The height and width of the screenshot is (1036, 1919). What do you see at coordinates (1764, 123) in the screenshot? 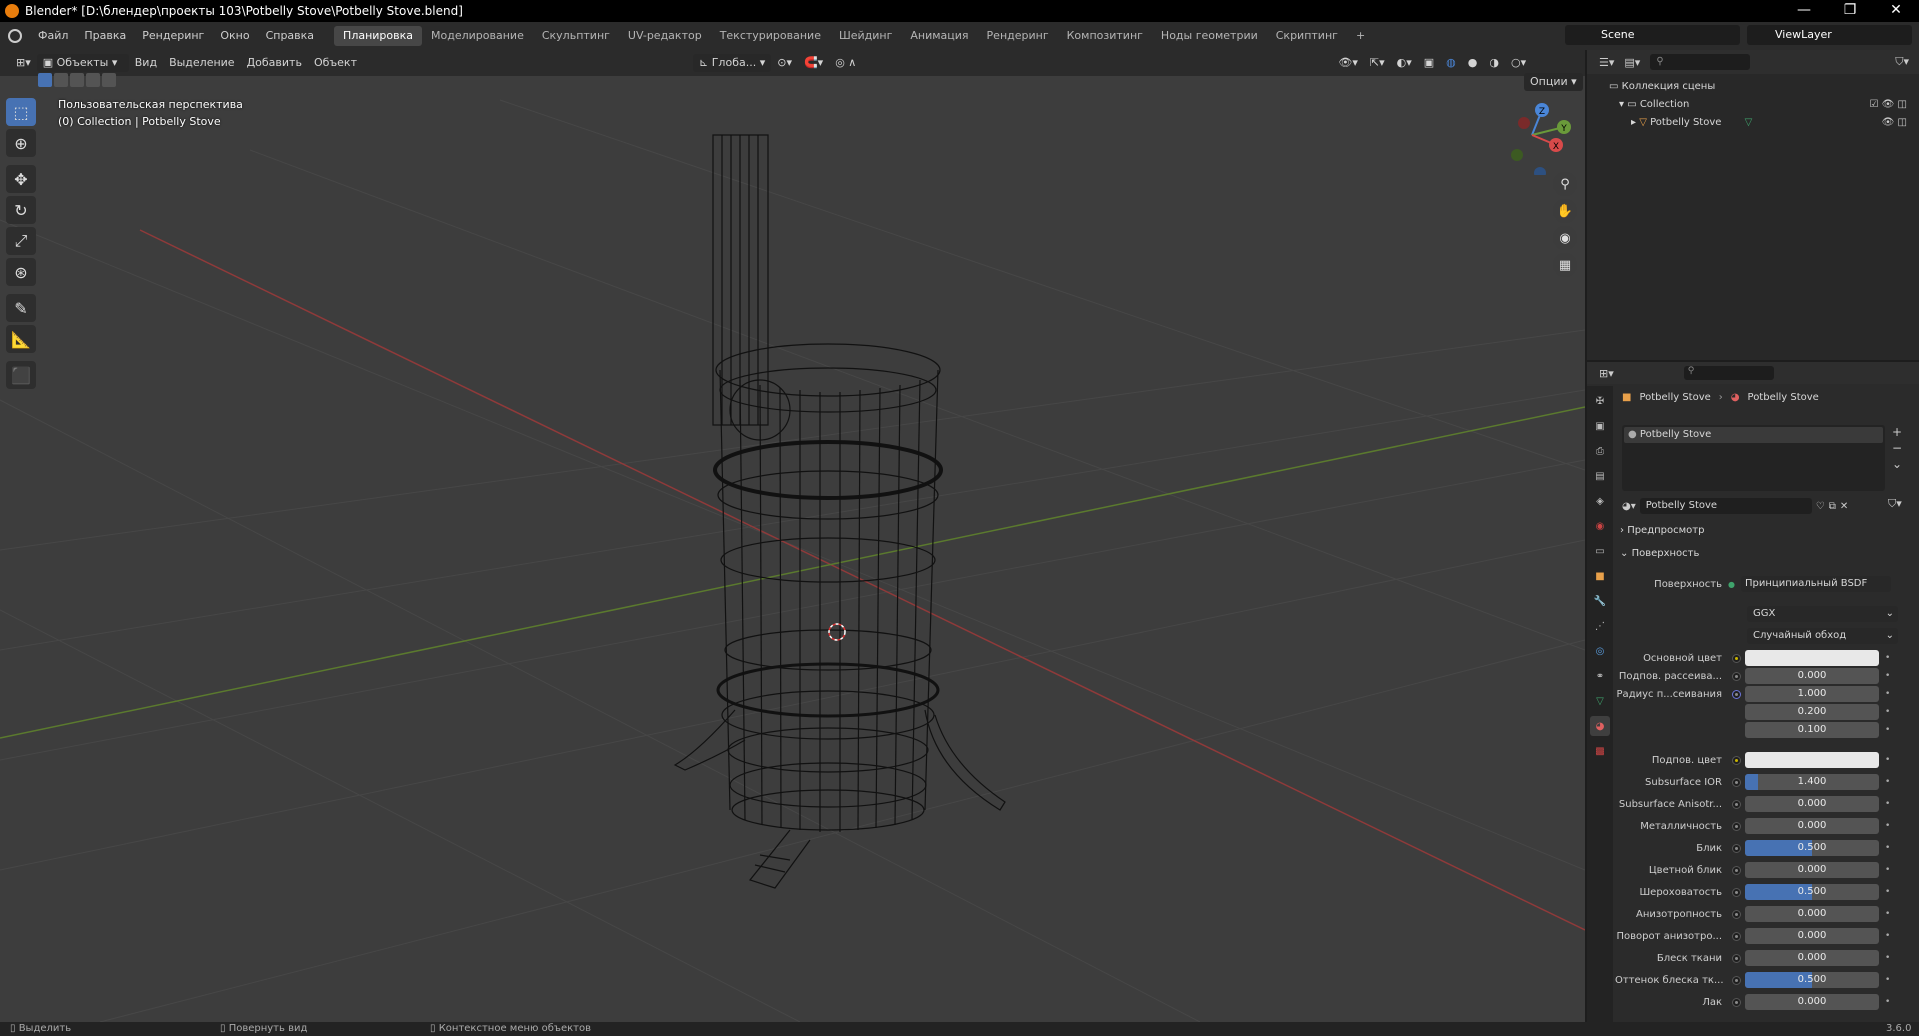
I see `outliner-object-potbelly-stove: ▸ ▽ Potbelly Stove ▽ 👁 ◫` at bounding box center [1764, 123].